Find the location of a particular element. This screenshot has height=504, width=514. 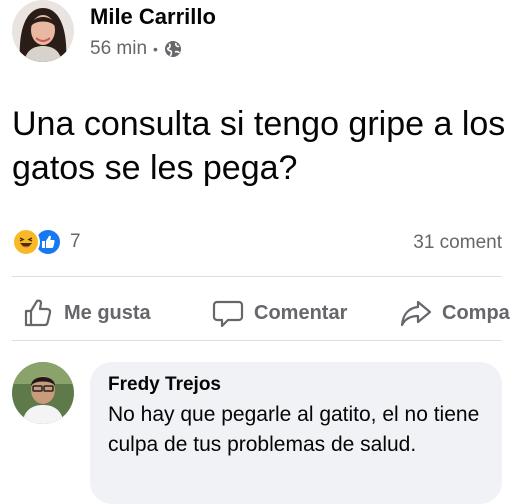

action-bar: Me gusta Comentar Compa is located at coordinates (257, 313).